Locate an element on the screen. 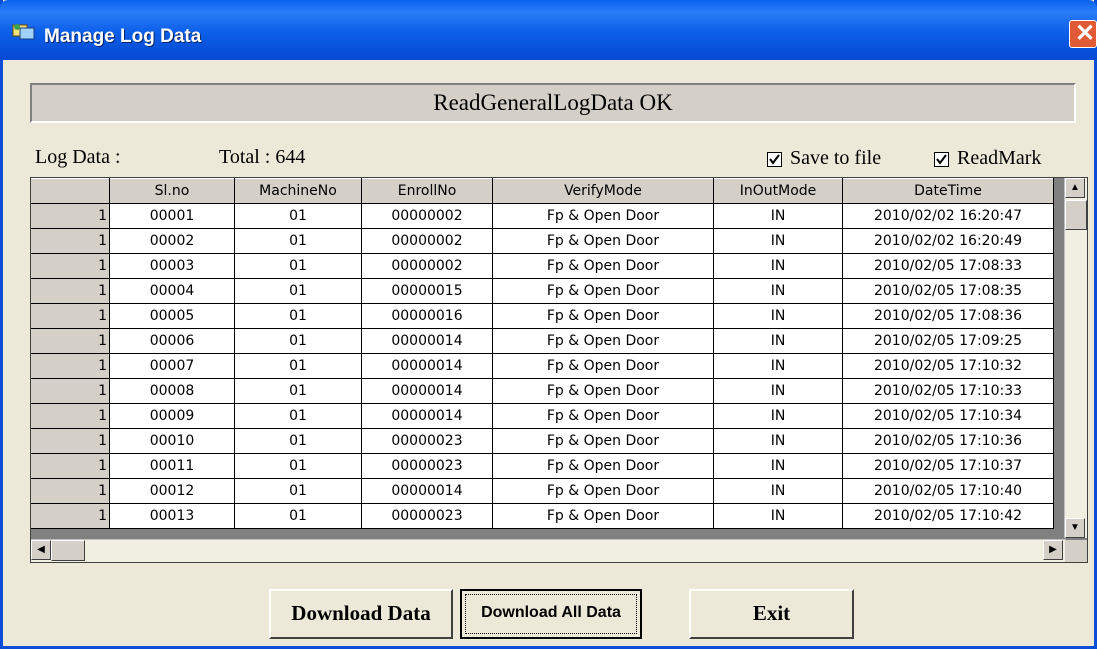 The width and height of the screenshot is (1097, 649). datetime-cell: 2010/02/05 17:10:32 is located at coordinates (948, 366).